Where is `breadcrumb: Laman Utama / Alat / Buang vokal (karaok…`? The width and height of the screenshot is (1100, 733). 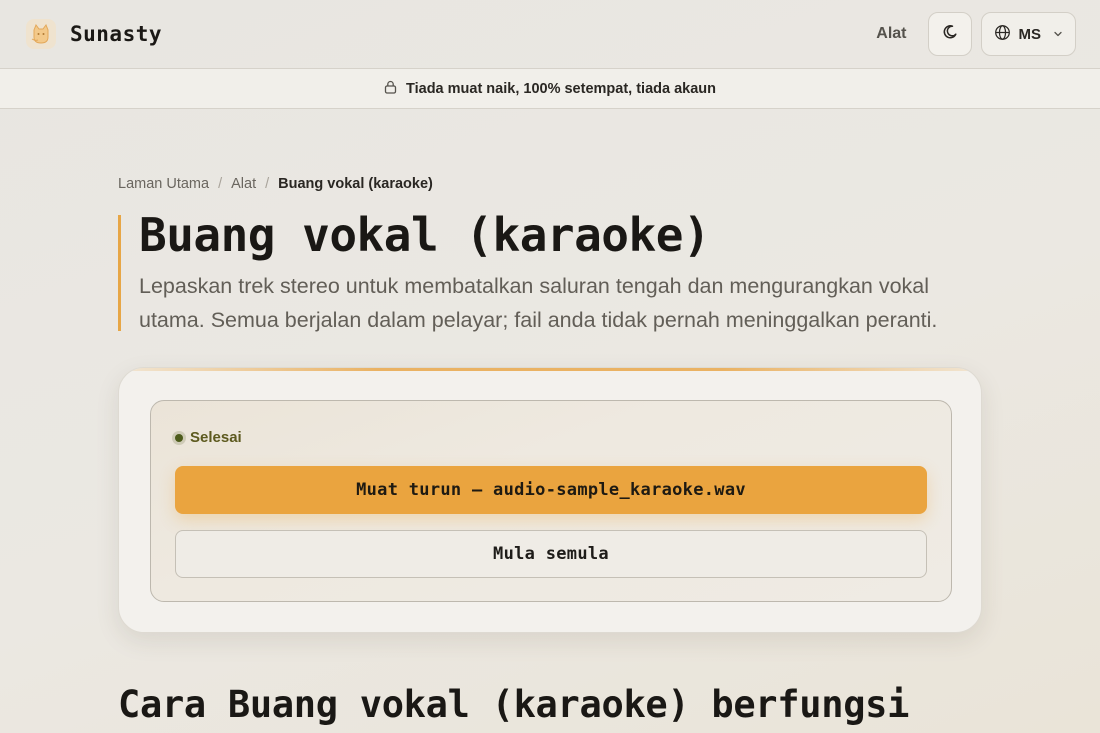 breadcrumb: Laman Utama / Alat / Buang vokal (karaok… is located at coordinates (275, 184).